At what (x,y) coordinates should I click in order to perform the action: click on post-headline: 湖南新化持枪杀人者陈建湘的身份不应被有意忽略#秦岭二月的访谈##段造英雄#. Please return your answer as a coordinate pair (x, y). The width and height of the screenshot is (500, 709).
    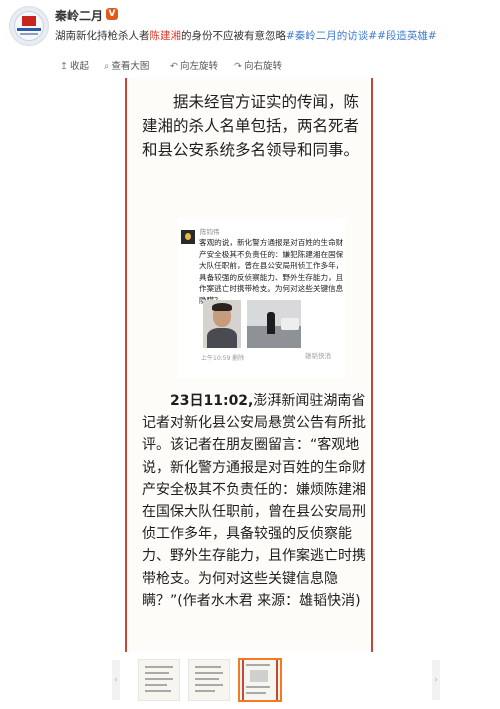
    Looking at the image, I should click on (246, 35).